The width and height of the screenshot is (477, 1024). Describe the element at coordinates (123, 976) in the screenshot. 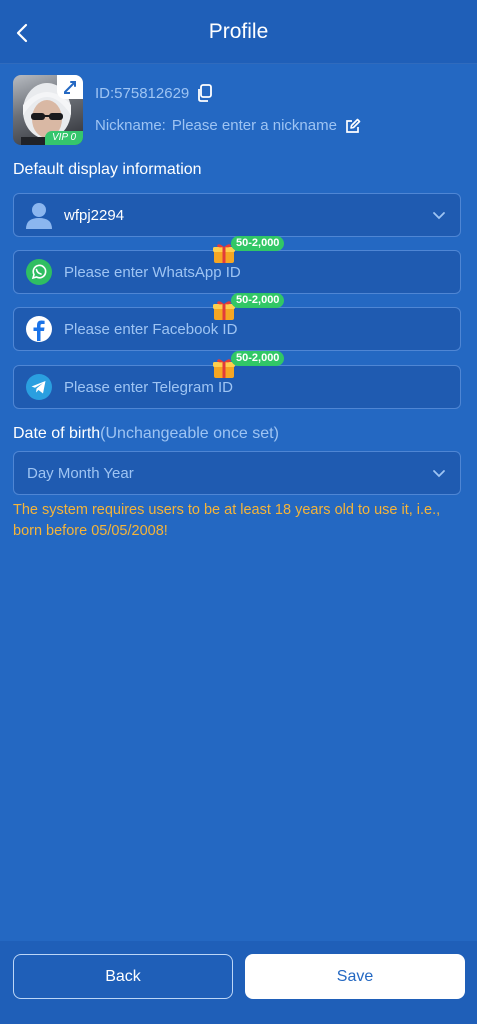

I see `back-button: Back` at that location.